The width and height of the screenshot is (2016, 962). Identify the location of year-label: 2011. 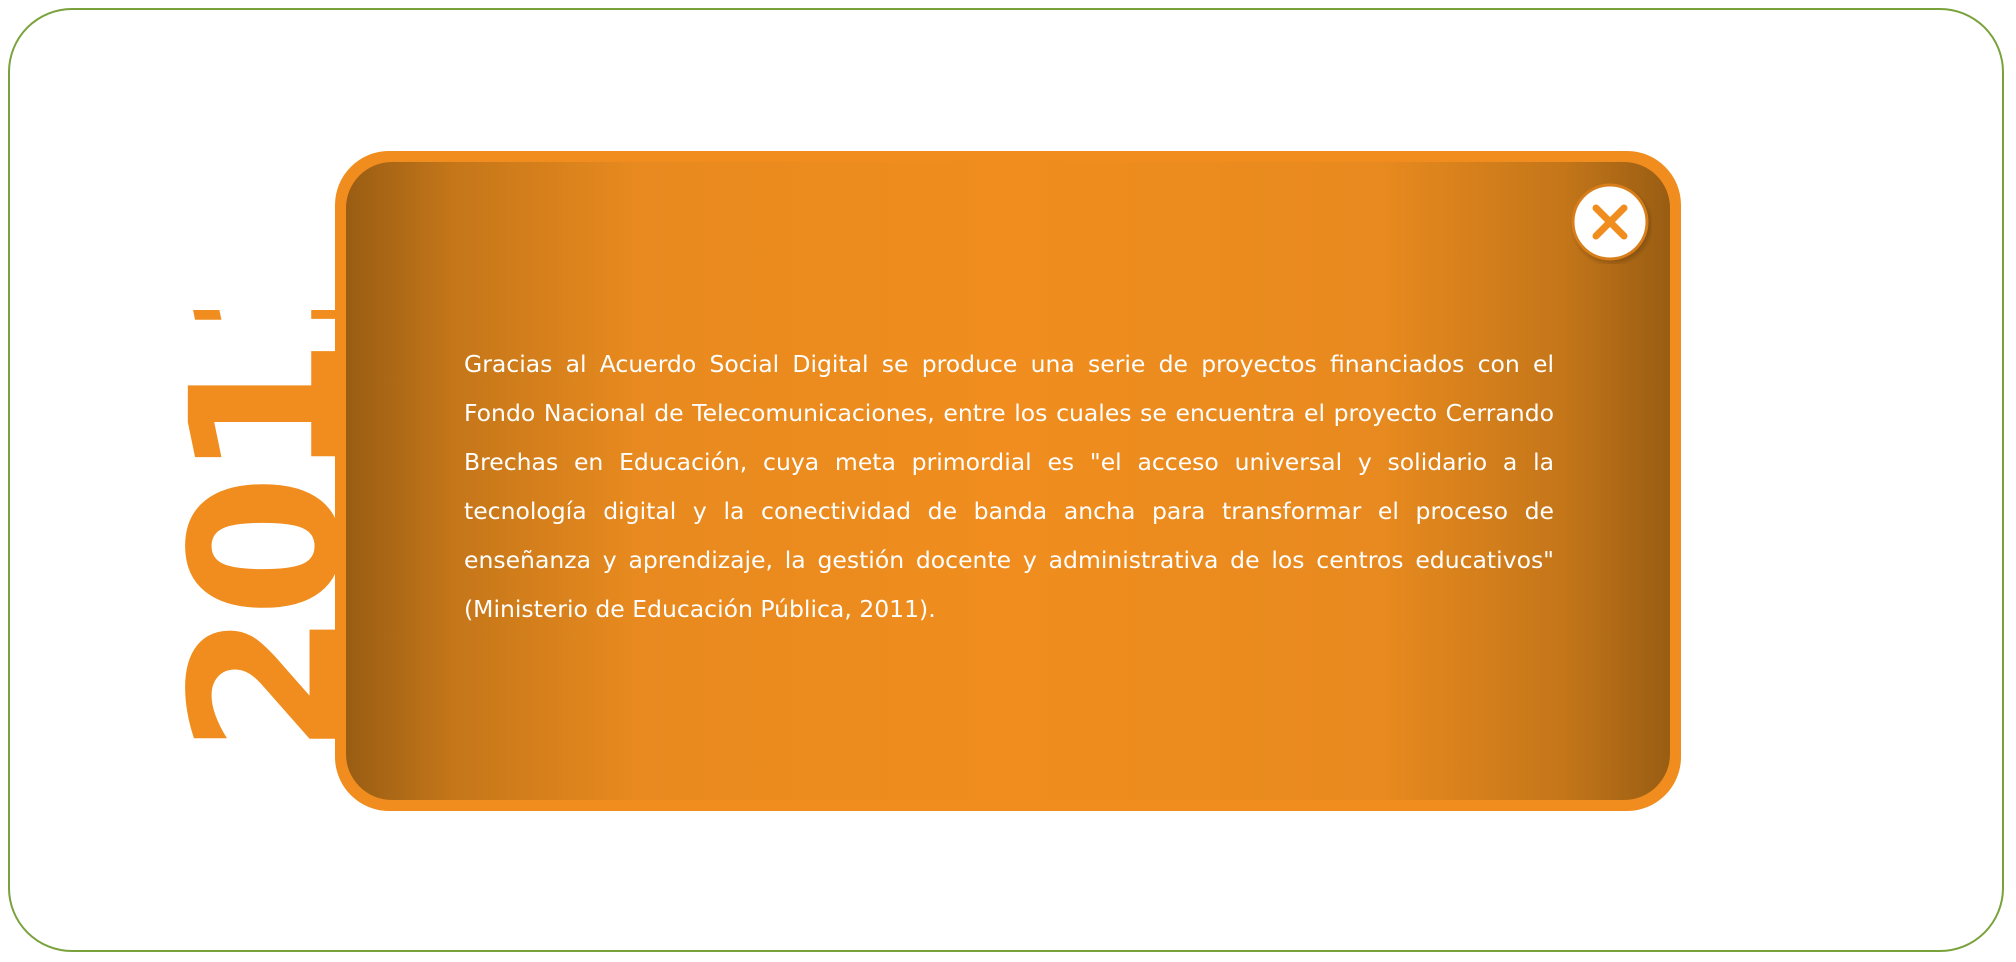
(267, 532).